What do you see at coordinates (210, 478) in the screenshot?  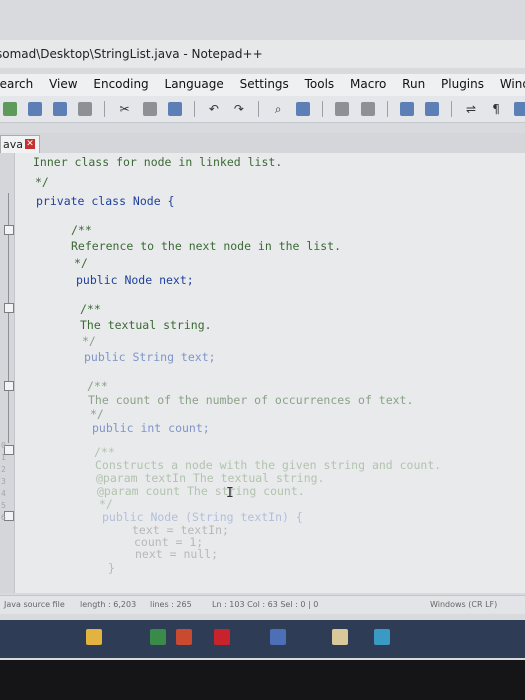 I see `code-line: @param textIn The textual string.` at bounding box center [210, 478].